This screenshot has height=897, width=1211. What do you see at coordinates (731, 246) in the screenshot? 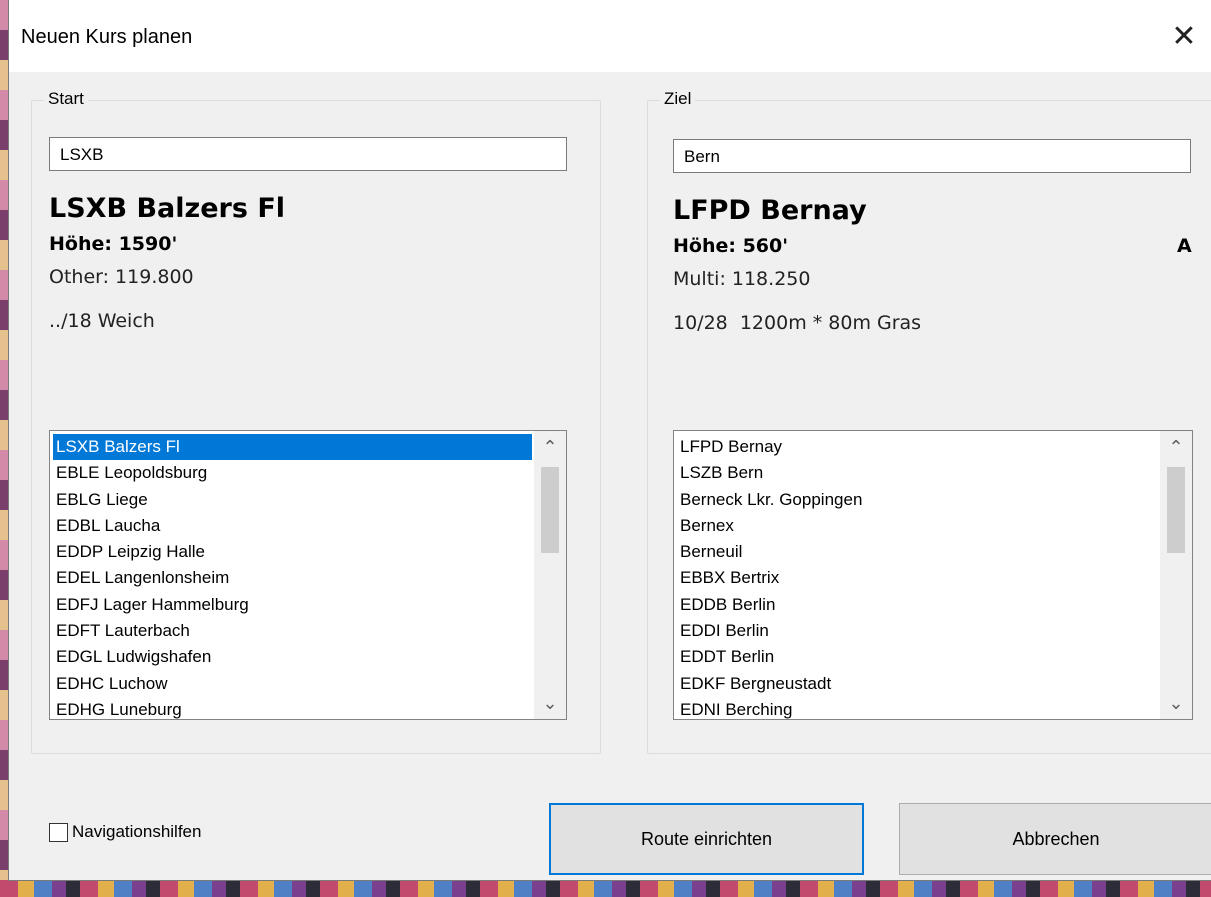
I see `destination-airport-height: Höhe: 560'` at bounding box center [731, 246].